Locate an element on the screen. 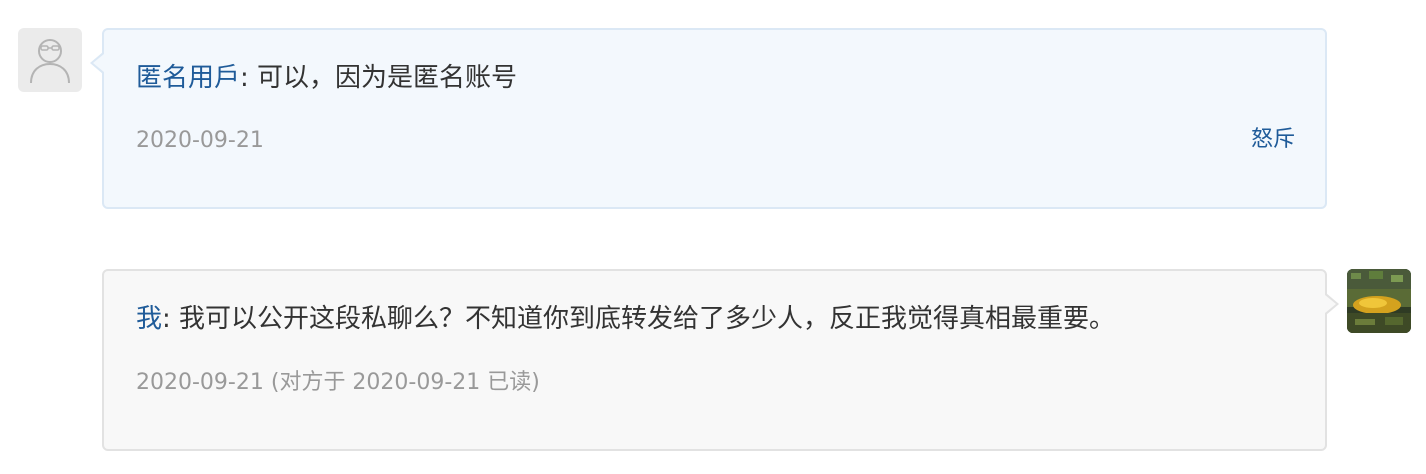 The image size is (1426, 474). user-avatar is located at coordinates (1379, 301).